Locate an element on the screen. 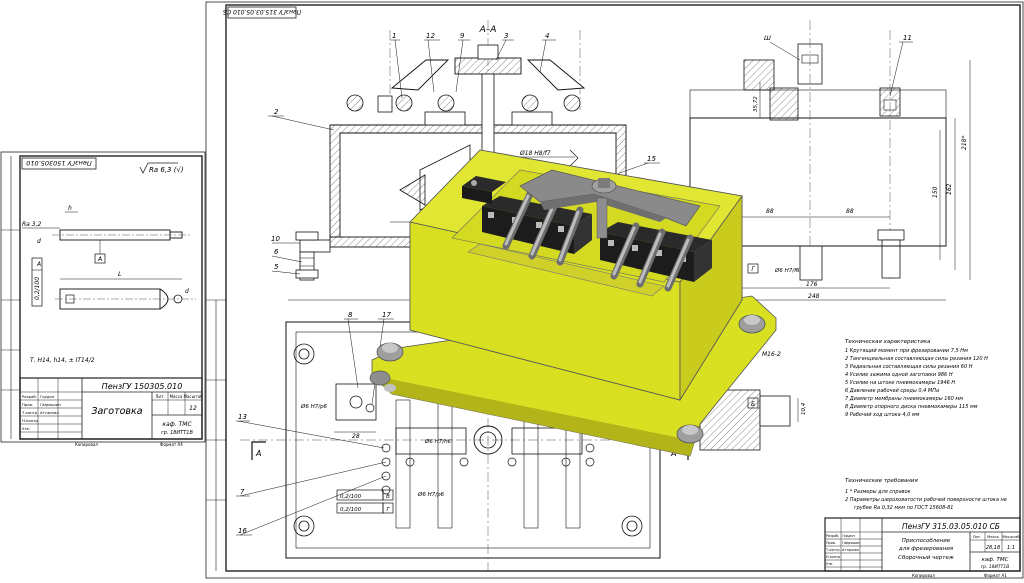 The image size is (1024, 583). balloon-8: 8 is located at coordinates (350, 315).